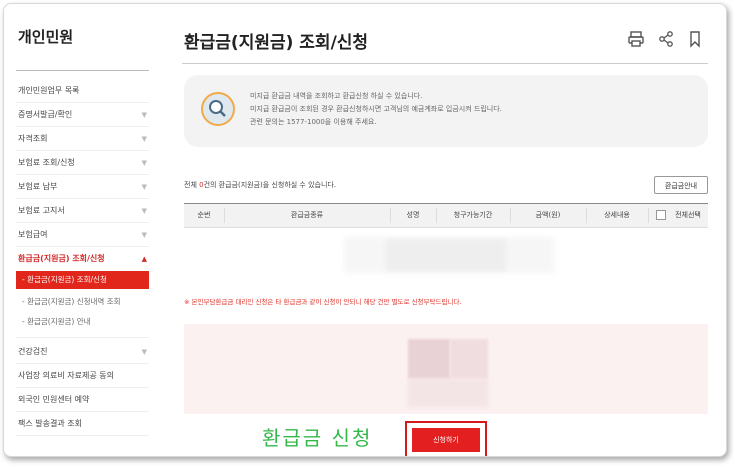  I want to click on sidebar-item-medical-consent: 사업장 의료비 자료제공 동의, so click(82, 376).